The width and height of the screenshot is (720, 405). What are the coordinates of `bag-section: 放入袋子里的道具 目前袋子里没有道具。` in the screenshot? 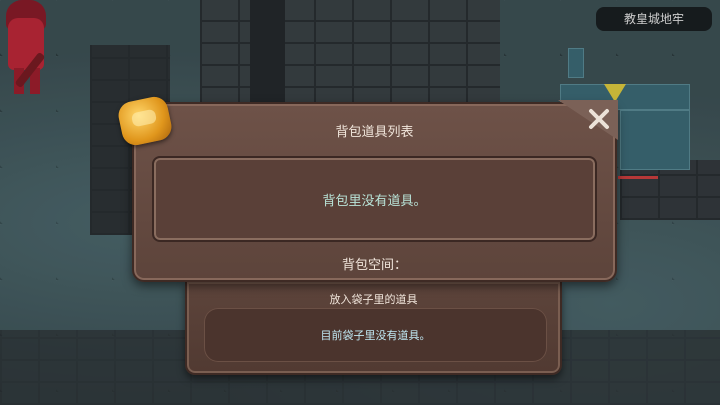 It's located at (373, 328).